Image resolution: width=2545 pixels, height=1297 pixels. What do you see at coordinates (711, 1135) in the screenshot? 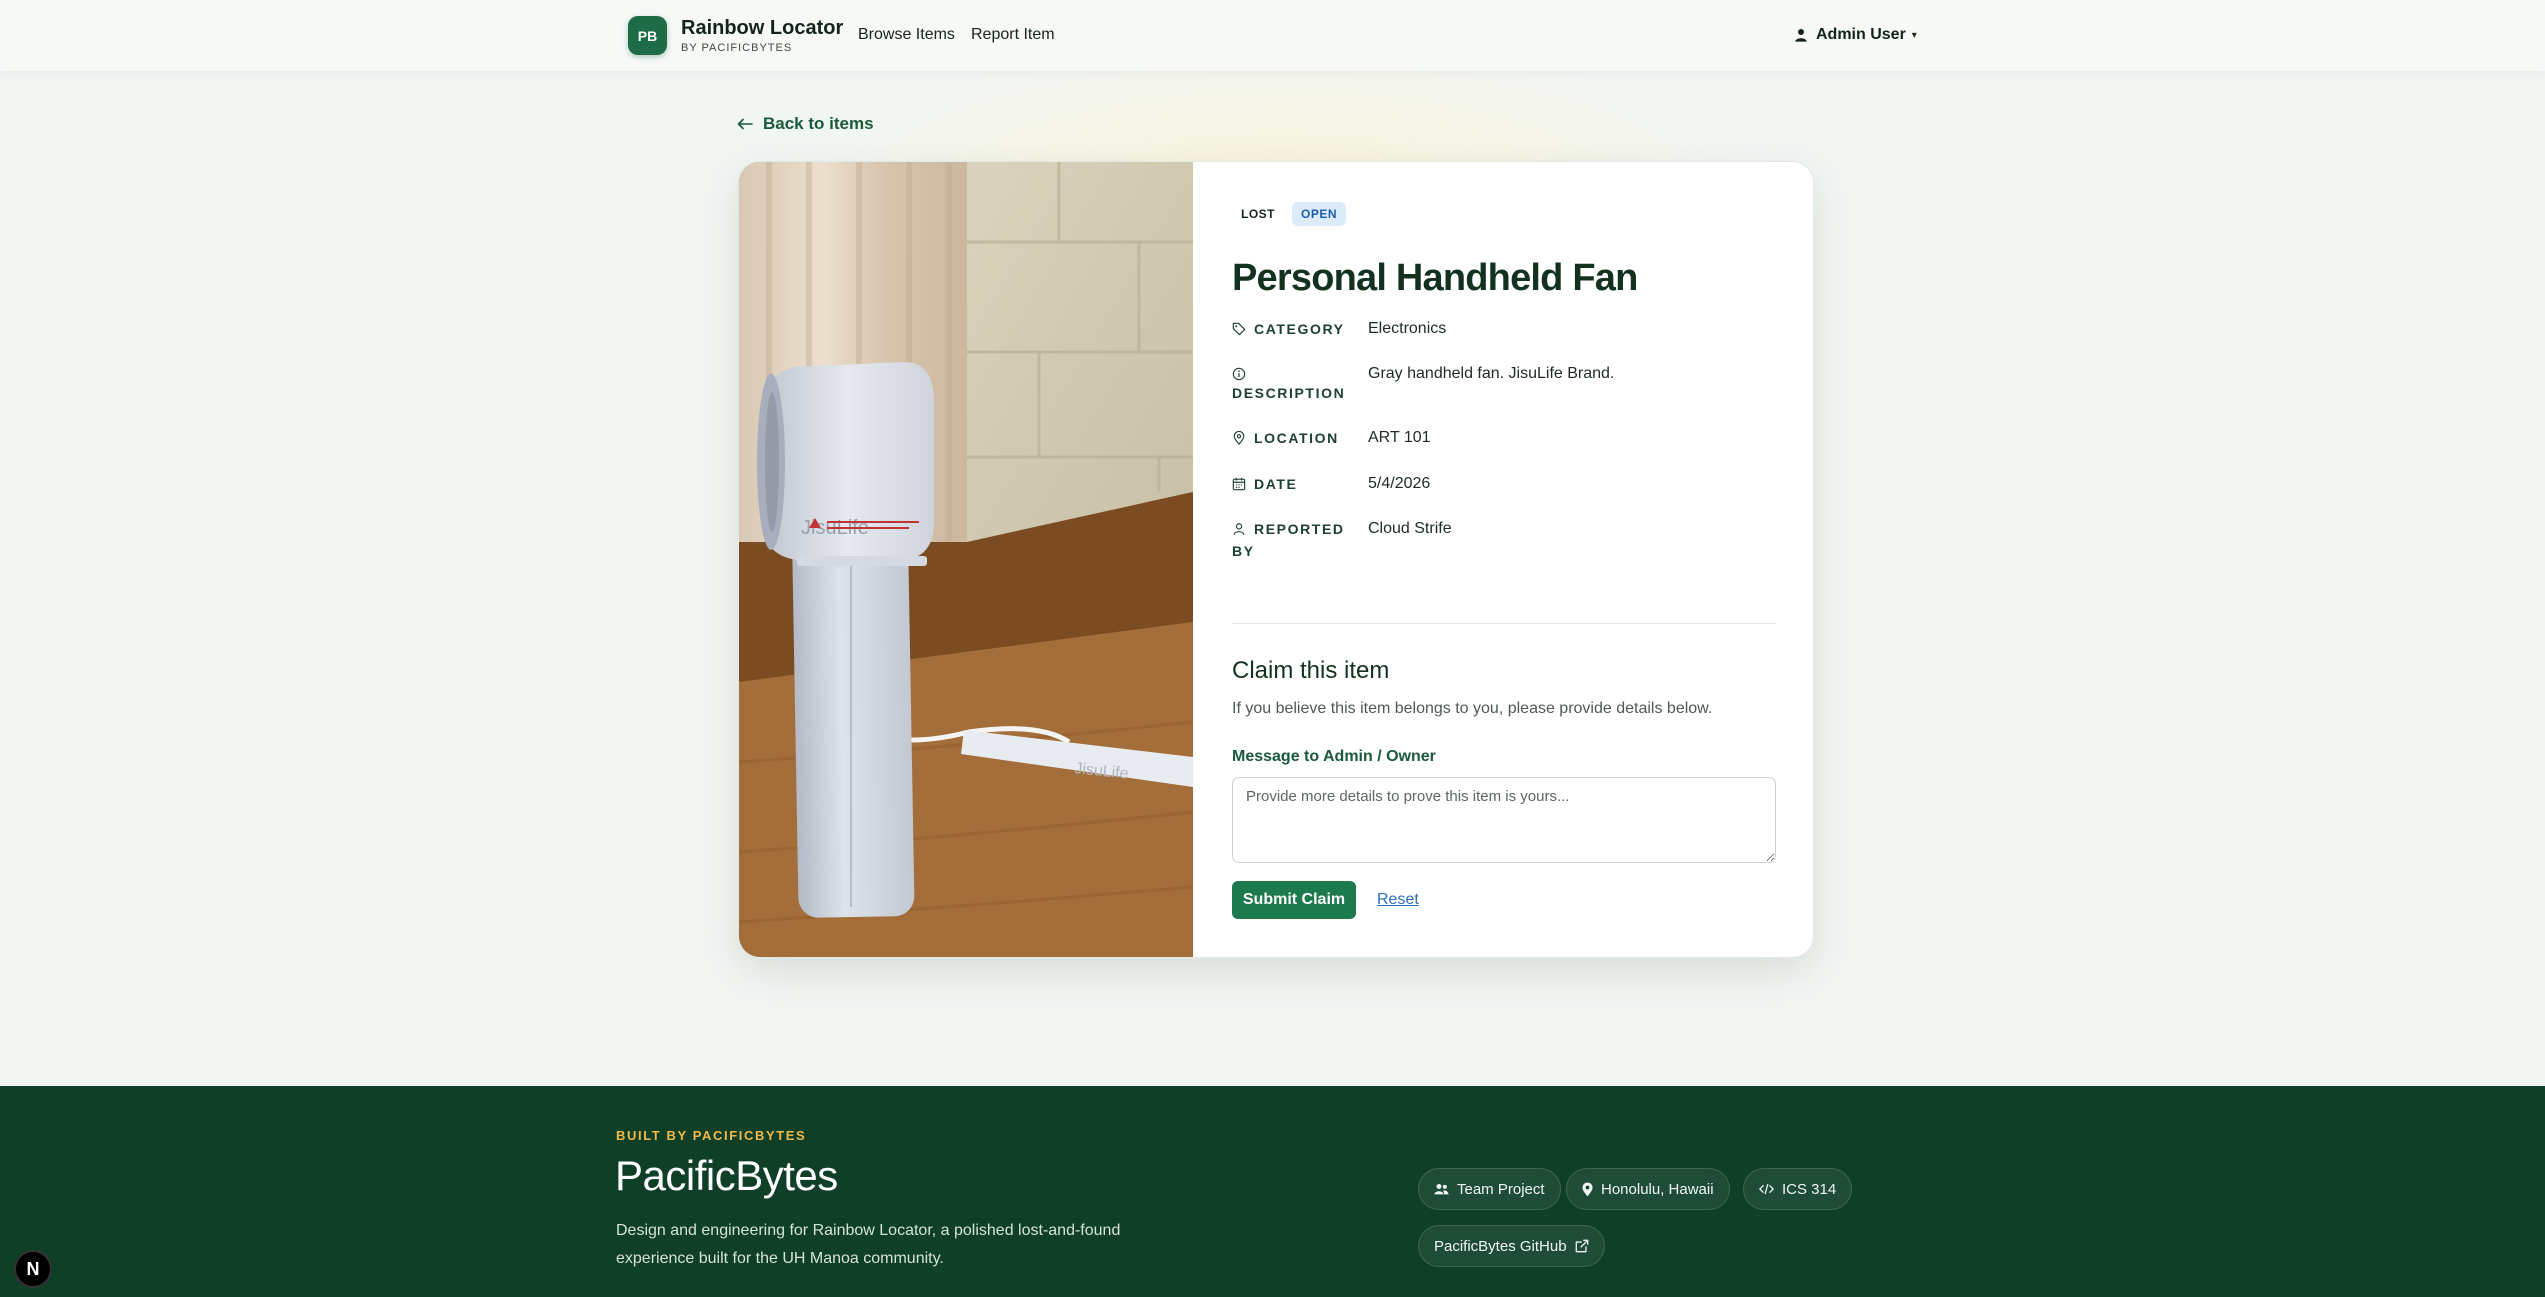
I see `footer-kicker: BUILT BY PACIFICBYTES` at bounding box center [711, 1135].